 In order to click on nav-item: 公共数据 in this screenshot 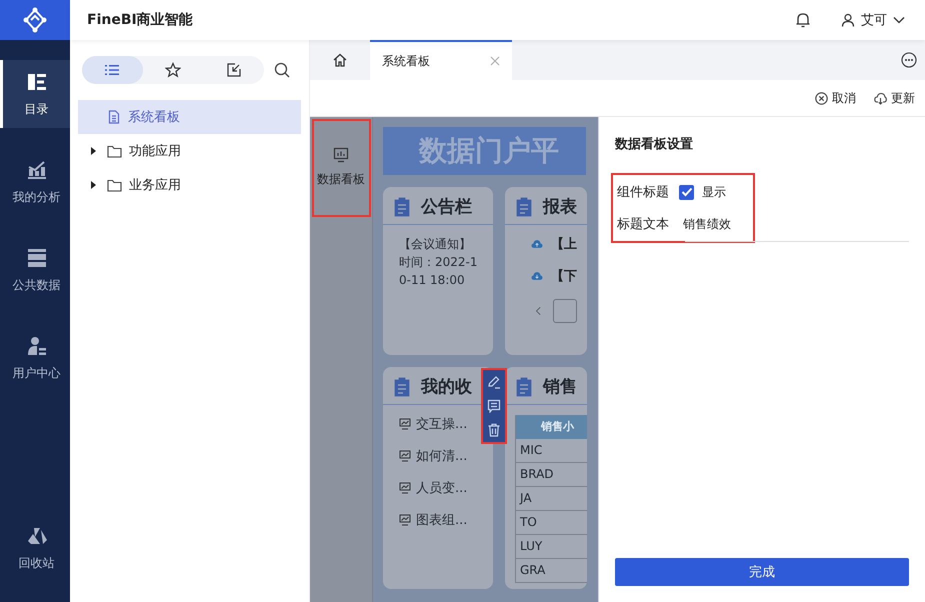, I will do `click(35, 270)`.